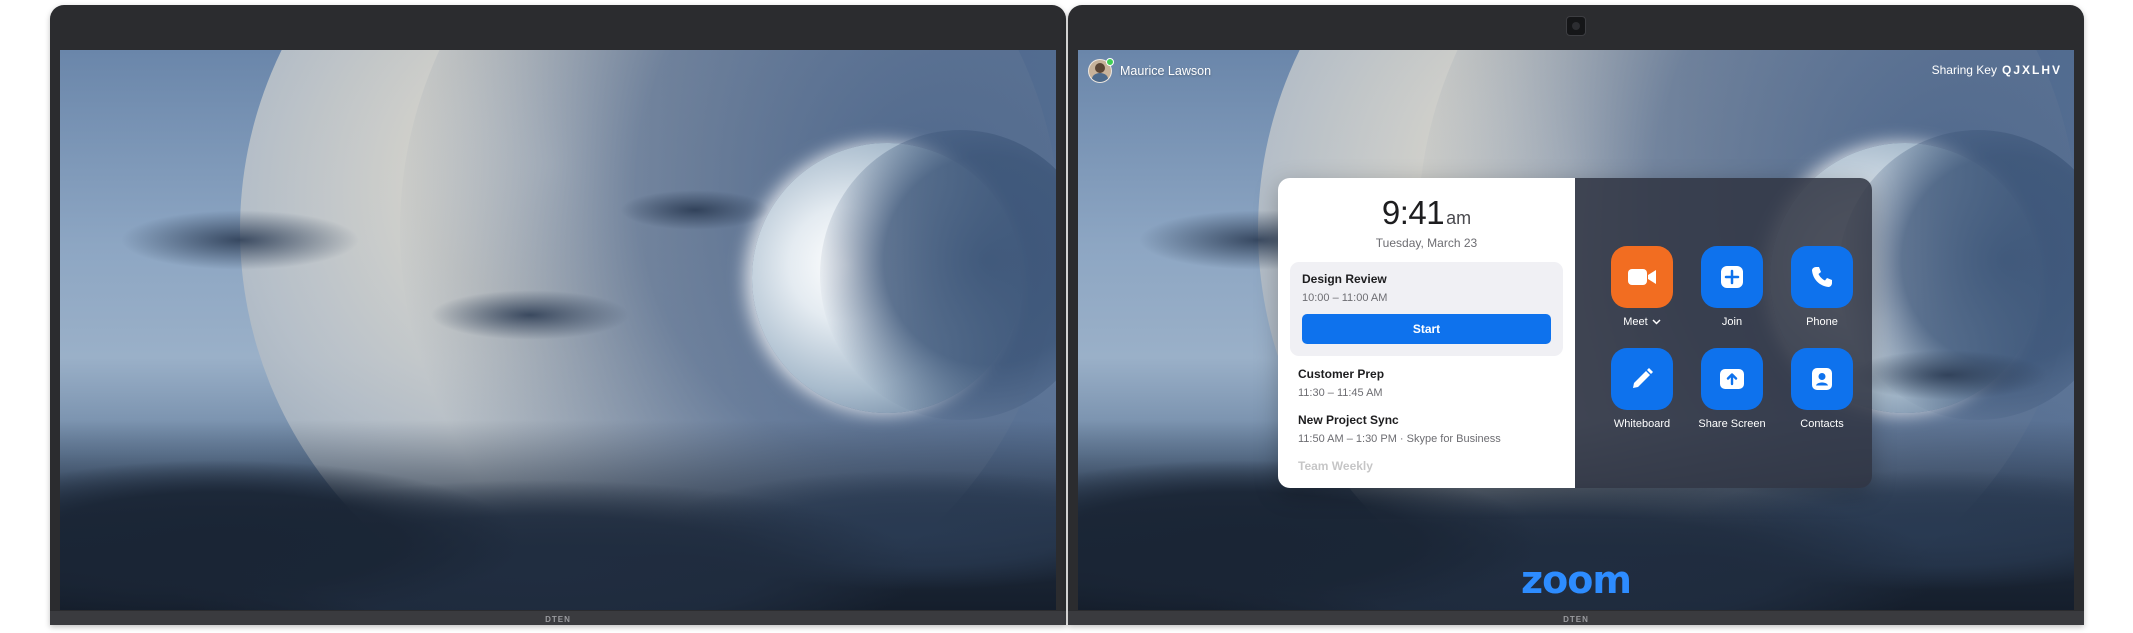 The height and width of the screenshot is (633, 2133). What do you see at coordinates (1822, 424) in the screenshot?
I see `contacts-label: Contacts` at bounding box center [1822, 424].